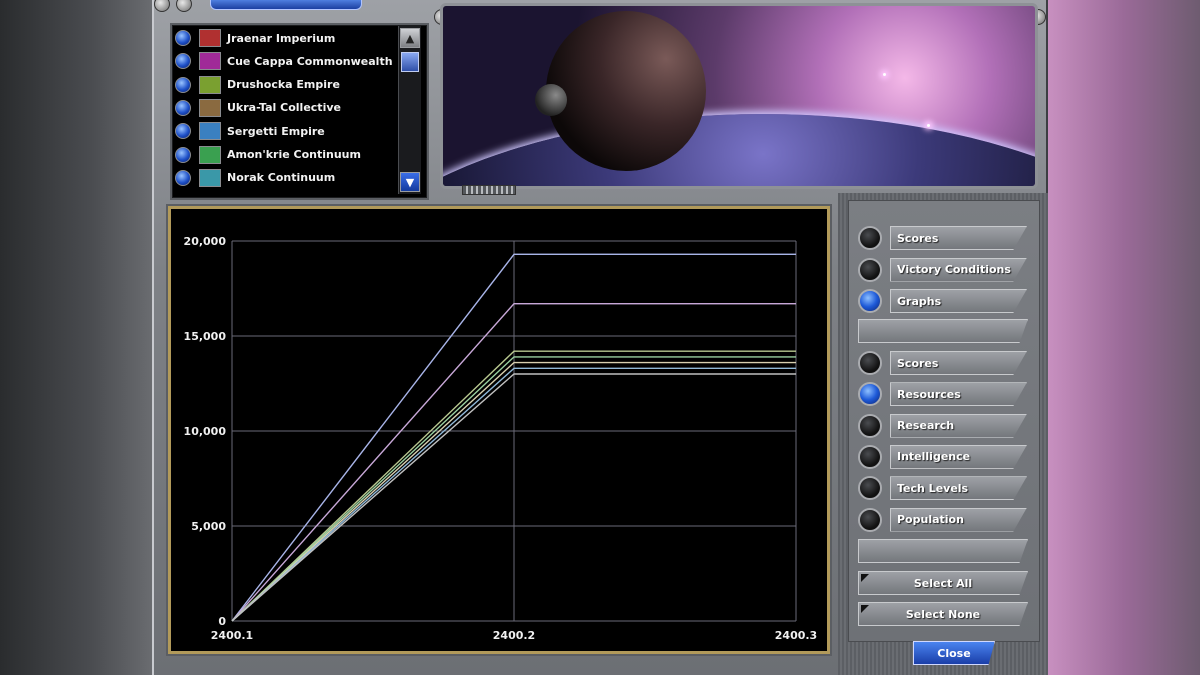  I want to click on close-button: Close, so click(954, 653).